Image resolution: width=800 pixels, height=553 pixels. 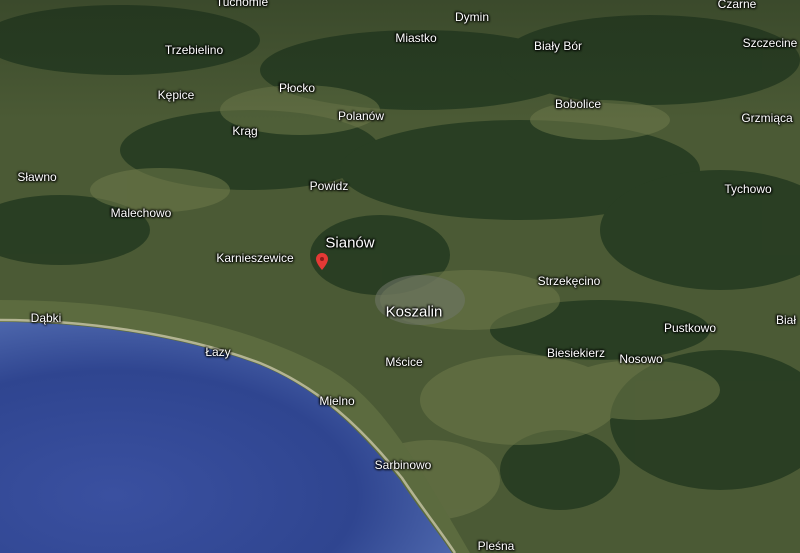 What do you see at coordinates (578, 104) in the screenshot?
I see `place-label-bobolice: Bobolice` at bounding box center [578, 104].